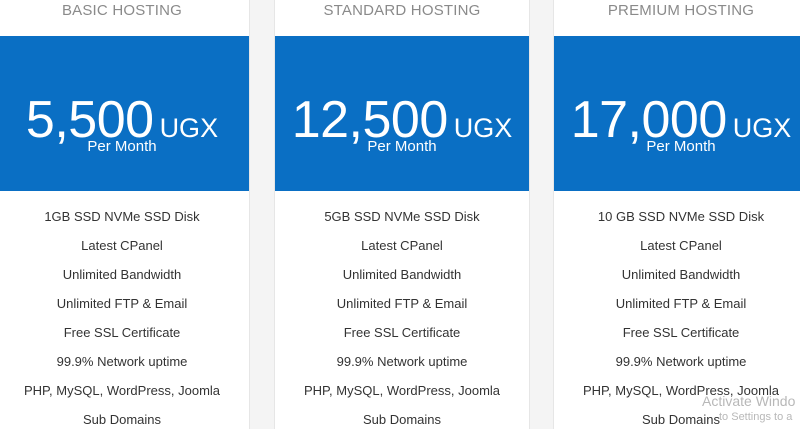  What do you see at coordinates (681, 216) in the screenshot?
I see `feature-item: 10 GB SSD NVMe SSD Disk` at bounding box center [681, 216].